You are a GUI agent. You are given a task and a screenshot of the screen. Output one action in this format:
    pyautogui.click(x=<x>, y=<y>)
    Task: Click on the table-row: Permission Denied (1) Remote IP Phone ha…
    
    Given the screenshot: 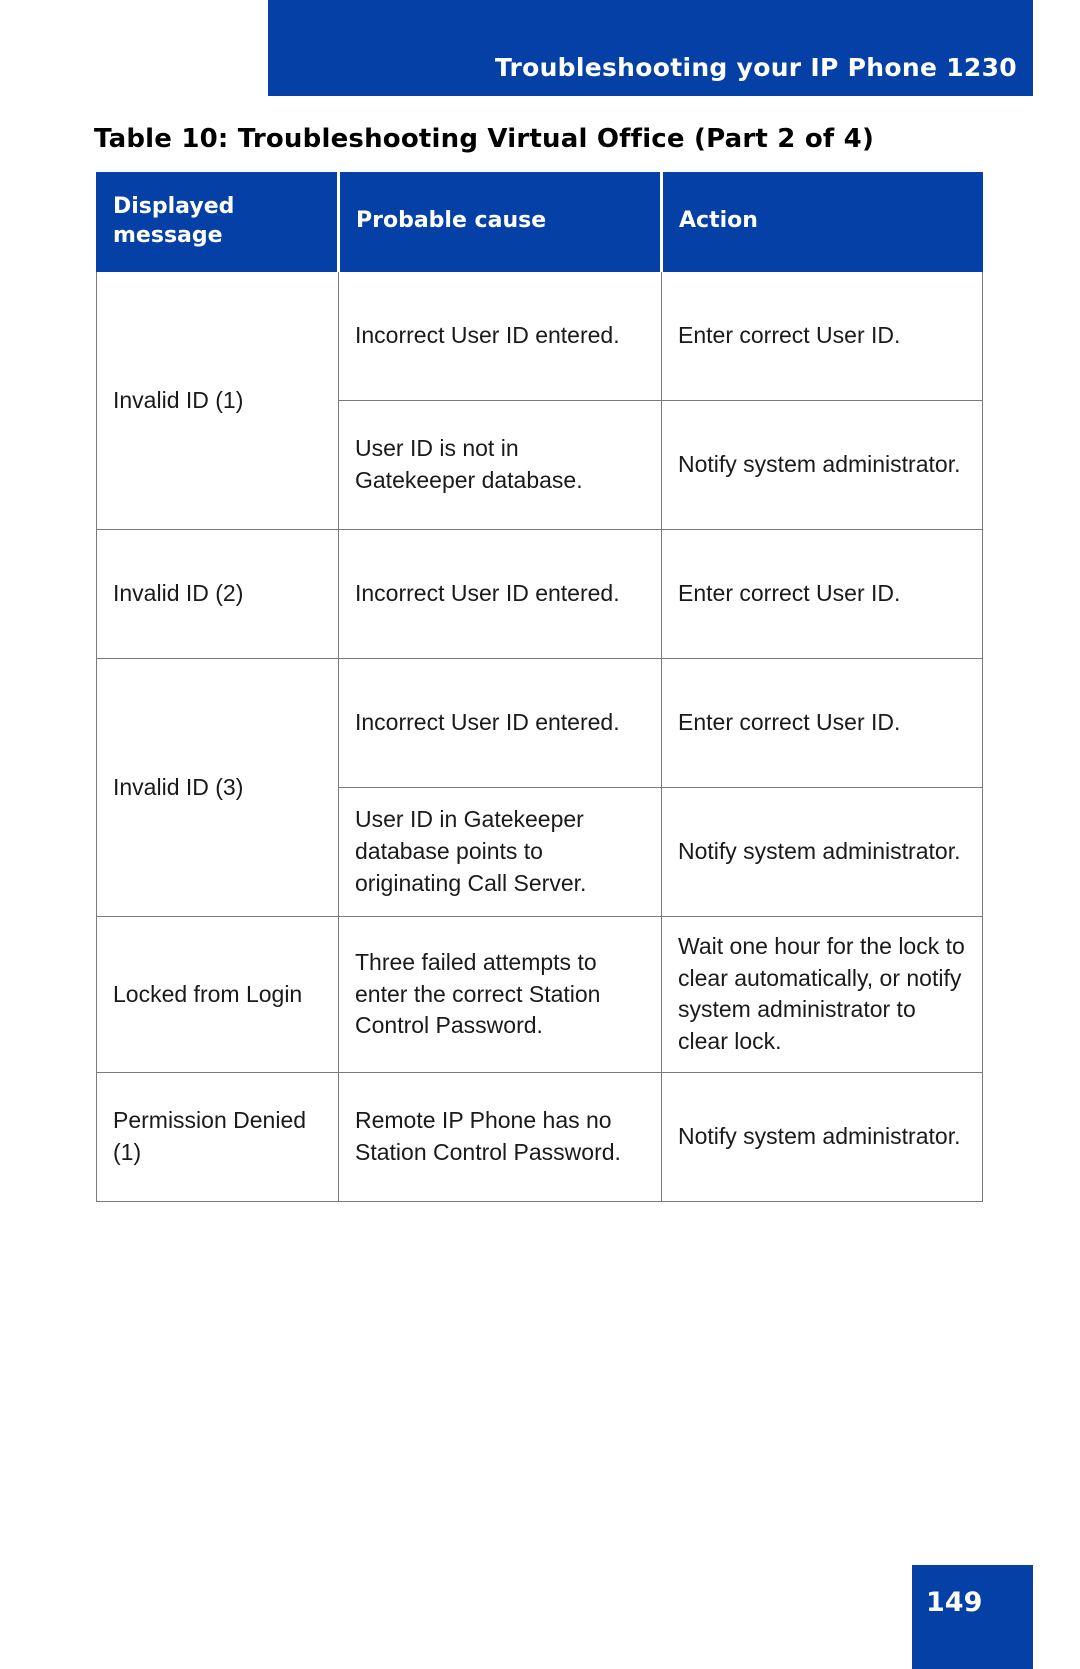 What is the action you would take?
    pyautogui.click(x=539, y=1136)
    